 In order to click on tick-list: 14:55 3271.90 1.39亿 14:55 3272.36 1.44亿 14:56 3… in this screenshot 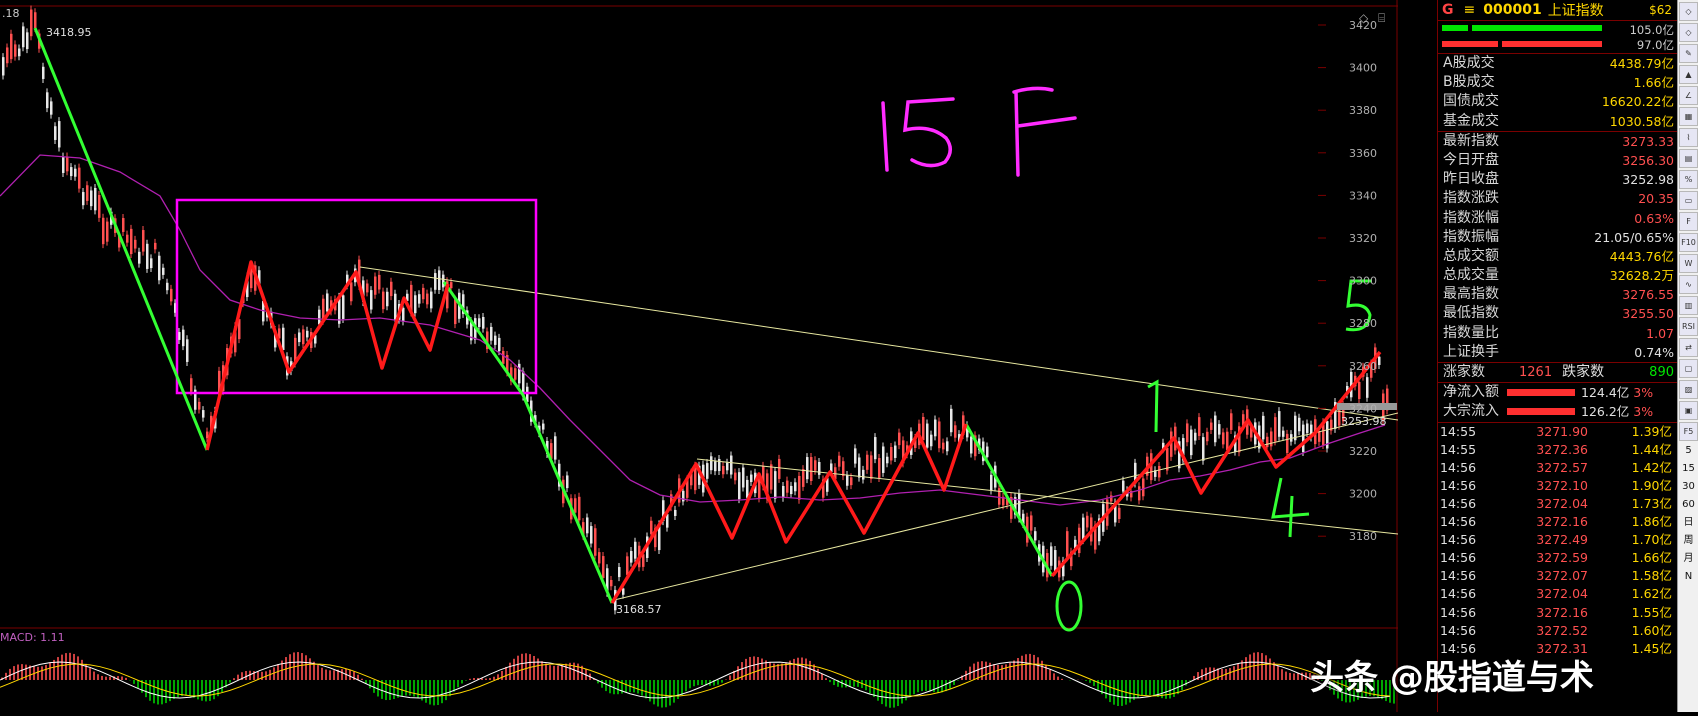, I will do `click(1558, 540)`.